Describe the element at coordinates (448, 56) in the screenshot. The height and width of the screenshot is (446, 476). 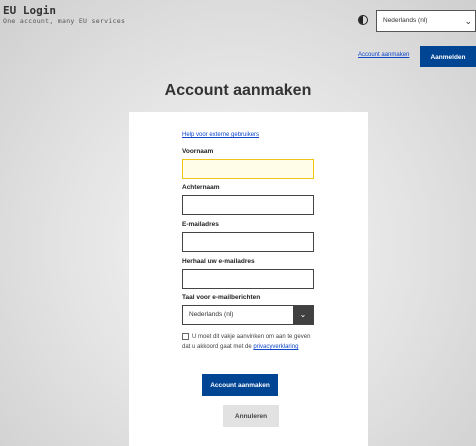
I see `sign-in-button: Aanmelden` at that location.